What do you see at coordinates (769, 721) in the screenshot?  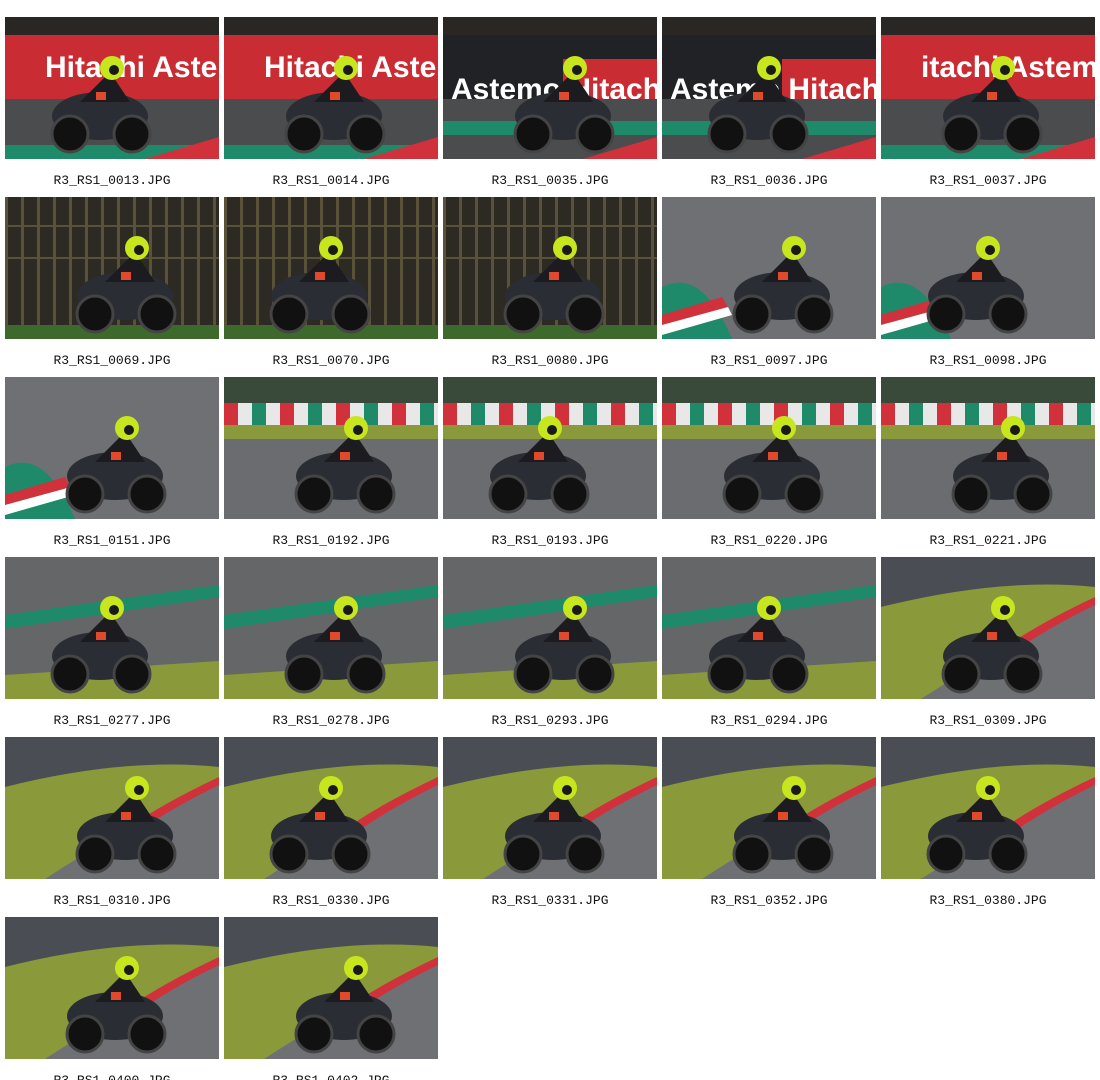 I see `thumbnail-filename: R3_RS1_0294.JPG` at bounding box center [769, 721].